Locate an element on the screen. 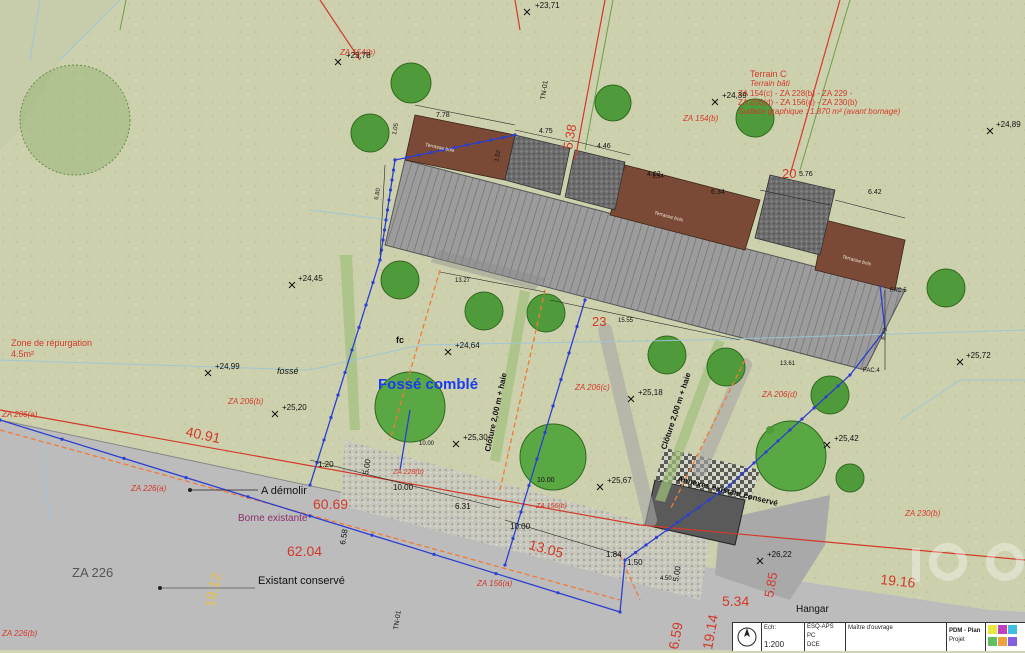 This screenshot has height=653, width=1025. spot-level: +24,99 is located at coordinates (227, 366).